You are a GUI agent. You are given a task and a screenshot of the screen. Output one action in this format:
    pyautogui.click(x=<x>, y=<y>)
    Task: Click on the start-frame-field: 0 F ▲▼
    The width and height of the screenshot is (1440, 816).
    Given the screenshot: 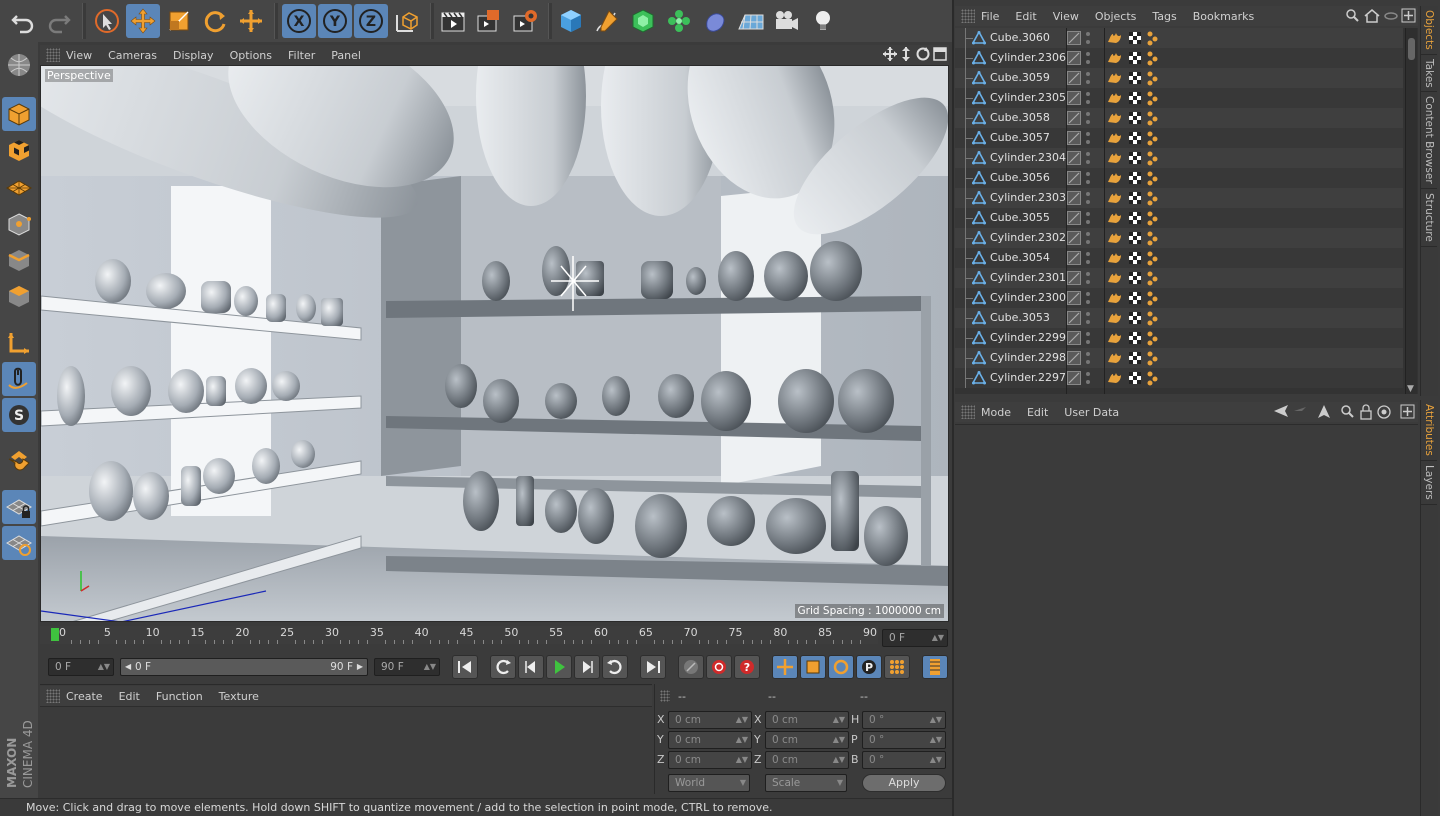 What is the action you would take?
    pyautogui.click(x=81, y=667)
    